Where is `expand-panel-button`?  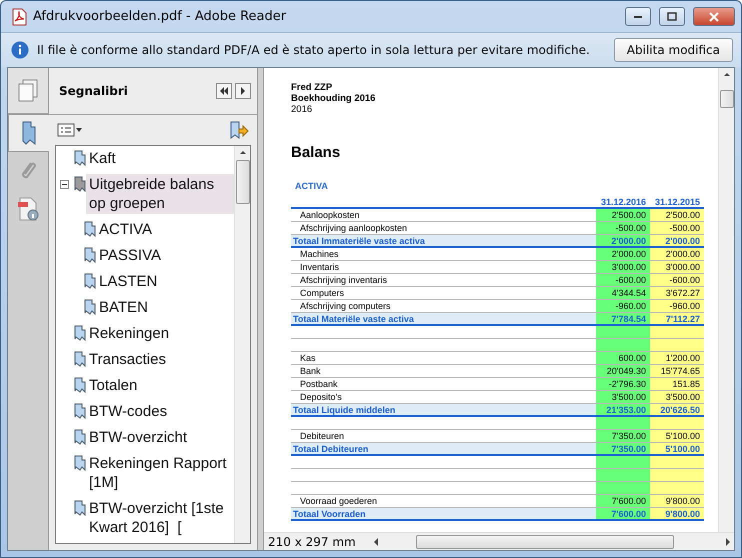
expand-panel-button is located at coordinates (243, 91).